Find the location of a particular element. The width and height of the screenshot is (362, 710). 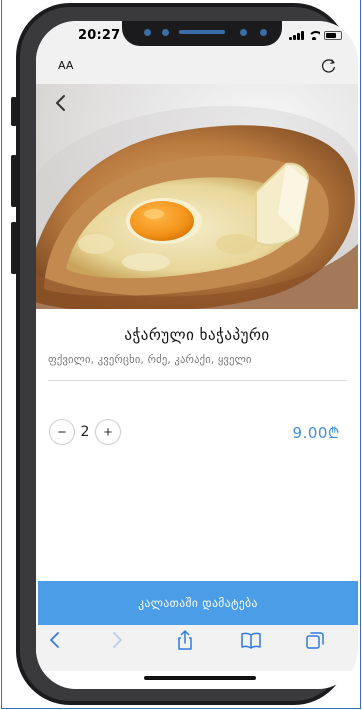

quantity-value: 2 is located at coordinates (85, 432).